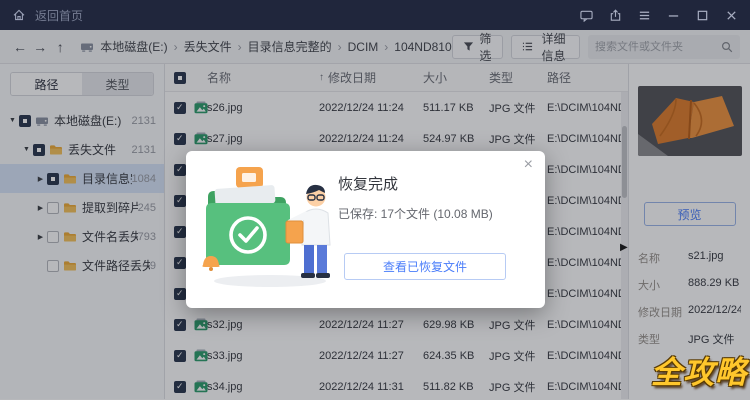  What do you see at coordinates (673, 15) in the screenshot?
I see `minimize-icon` at bounding box center [673, 15].